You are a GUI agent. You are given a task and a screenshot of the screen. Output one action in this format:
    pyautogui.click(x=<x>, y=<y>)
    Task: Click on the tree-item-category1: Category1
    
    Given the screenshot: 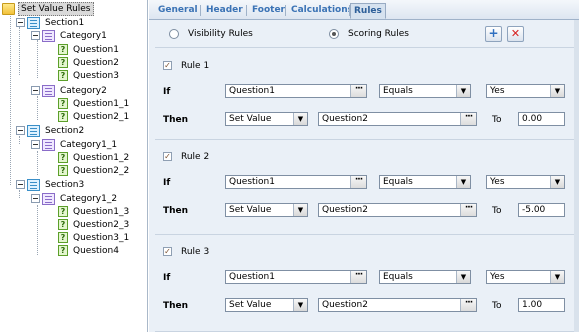 What is the action you would take?
    pyautogui.click(x=70, y=35)
    